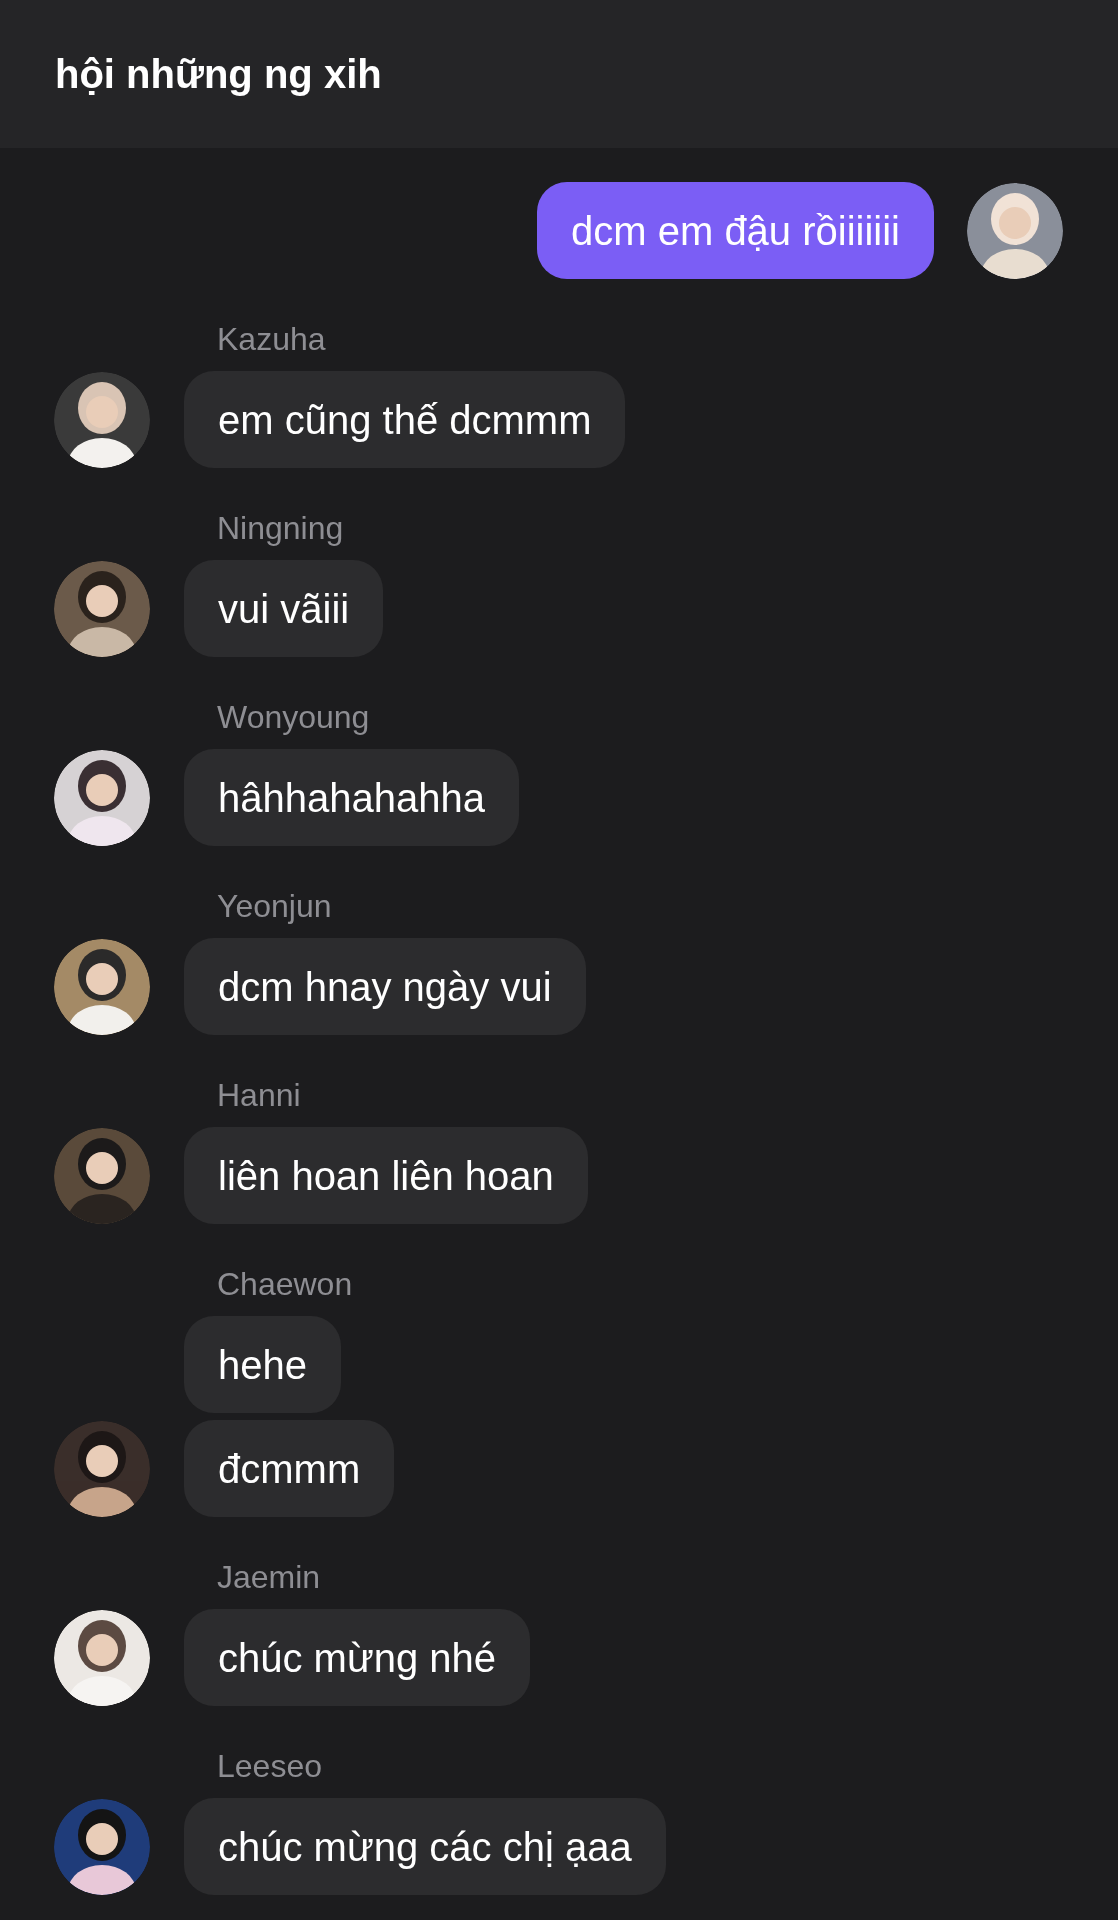 This screenshot has height=1920, width=1118. What do you see at coordinates (259, 1095) in the screenshot?
I see `sender-name: Hanni` at bounding box center [259, 1095].